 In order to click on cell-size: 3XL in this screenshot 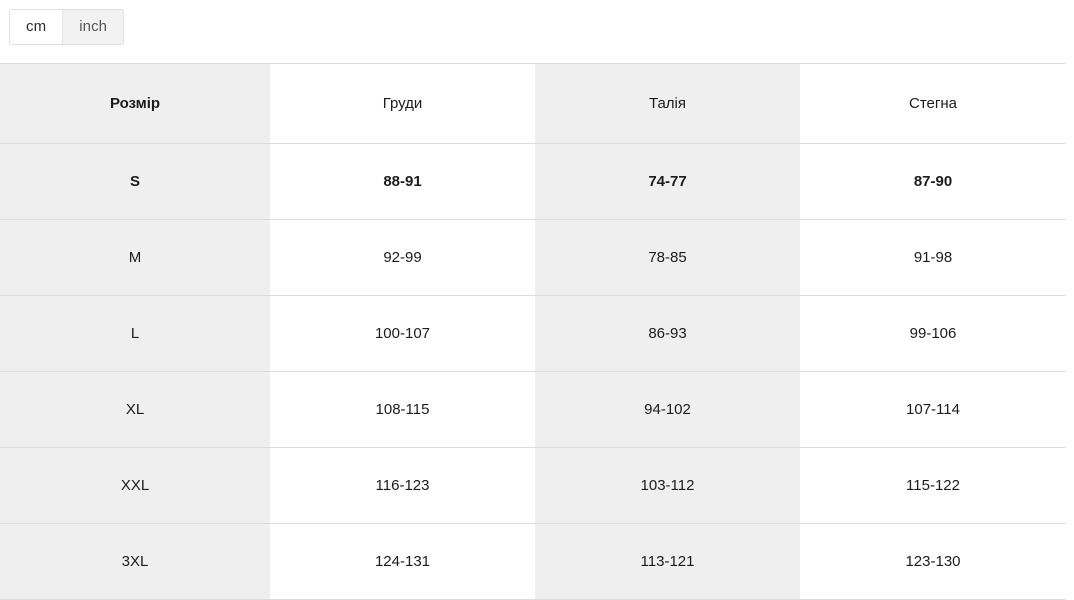, I will do `click(135, 561)`.